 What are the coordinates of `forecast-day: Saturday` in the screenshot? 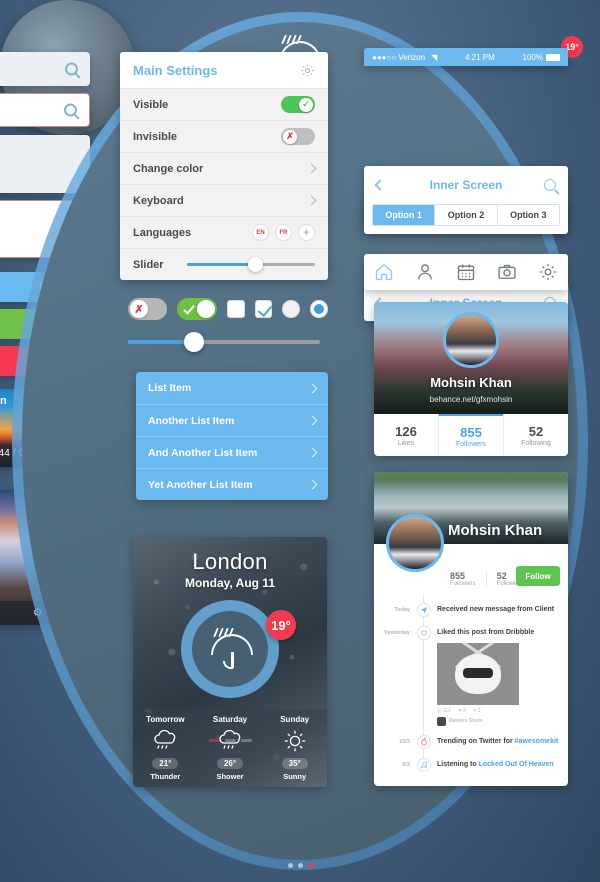 It's located at (230, 719).